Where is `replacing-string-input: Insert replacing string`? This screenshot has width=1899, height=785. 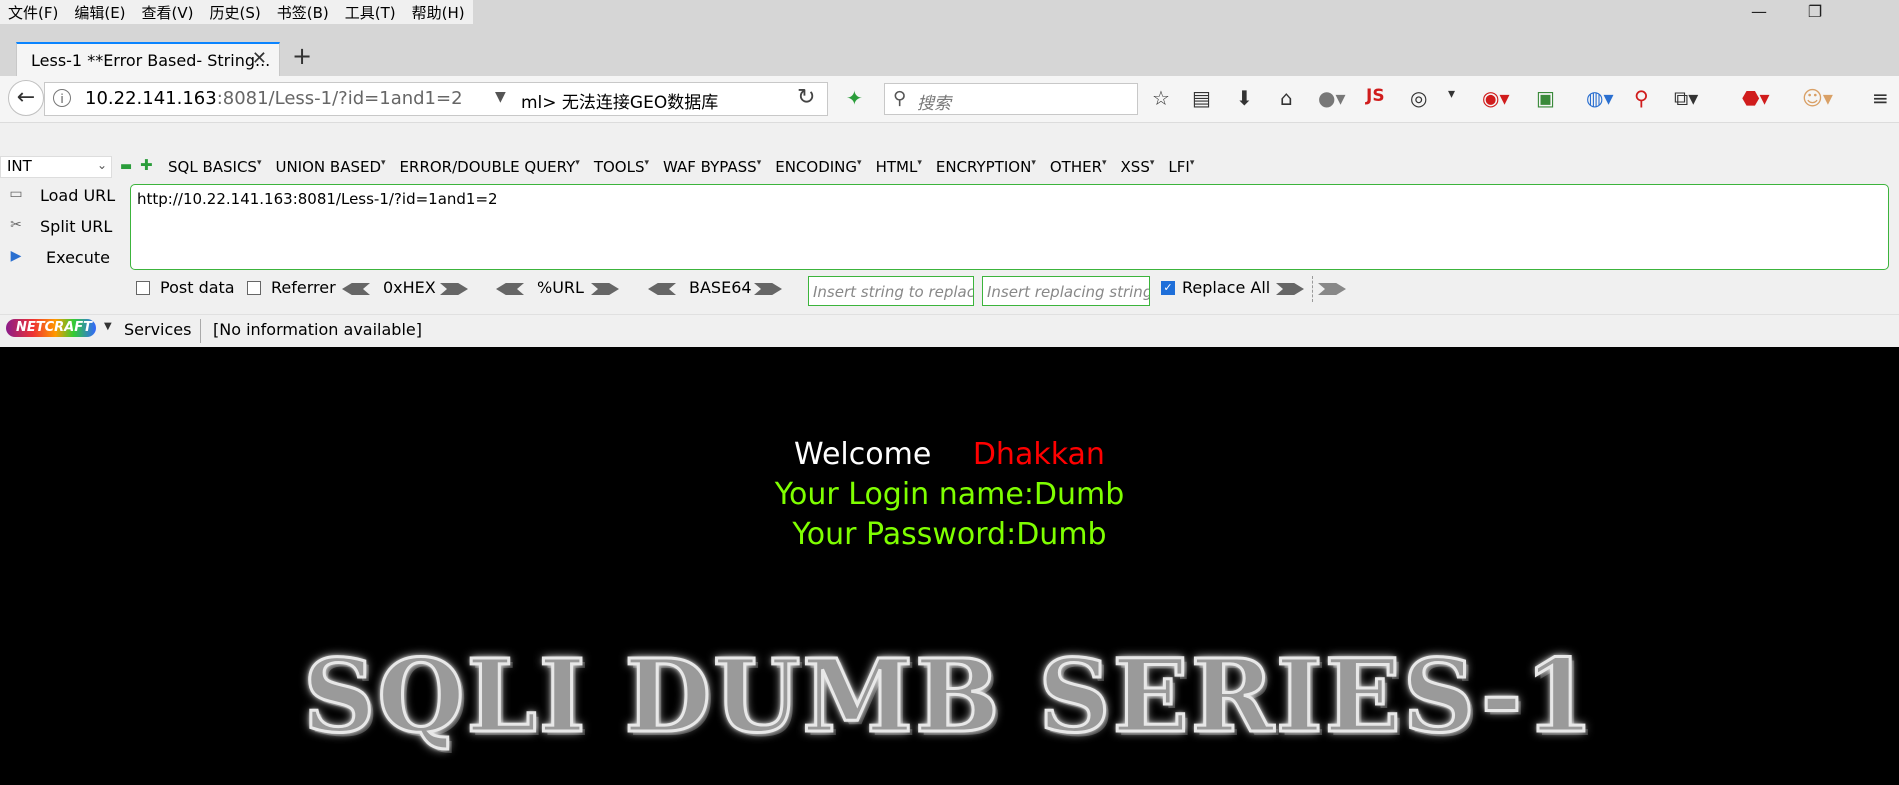 replacing-string-input: Insert replacing string is located at coordinates (1066, 291).